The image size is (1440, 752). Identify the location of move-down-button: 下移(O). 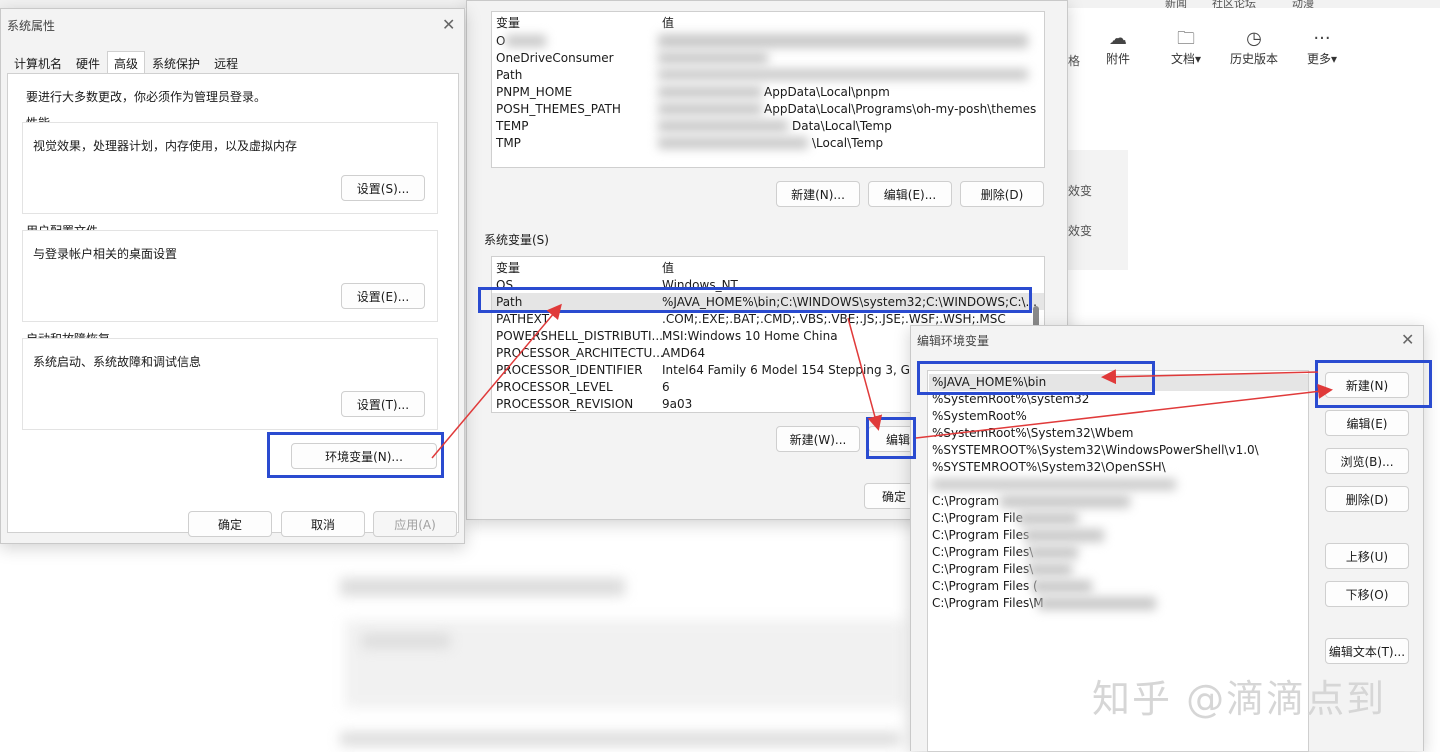
(1367, 594).